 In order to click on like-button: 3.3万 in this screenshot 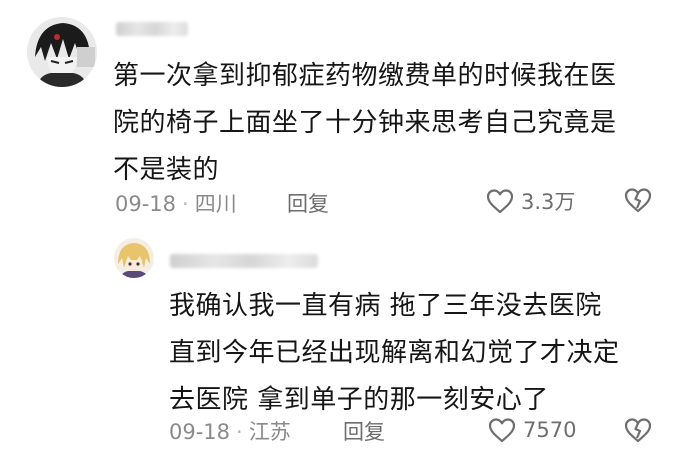, I will do `click(530, 201)`.